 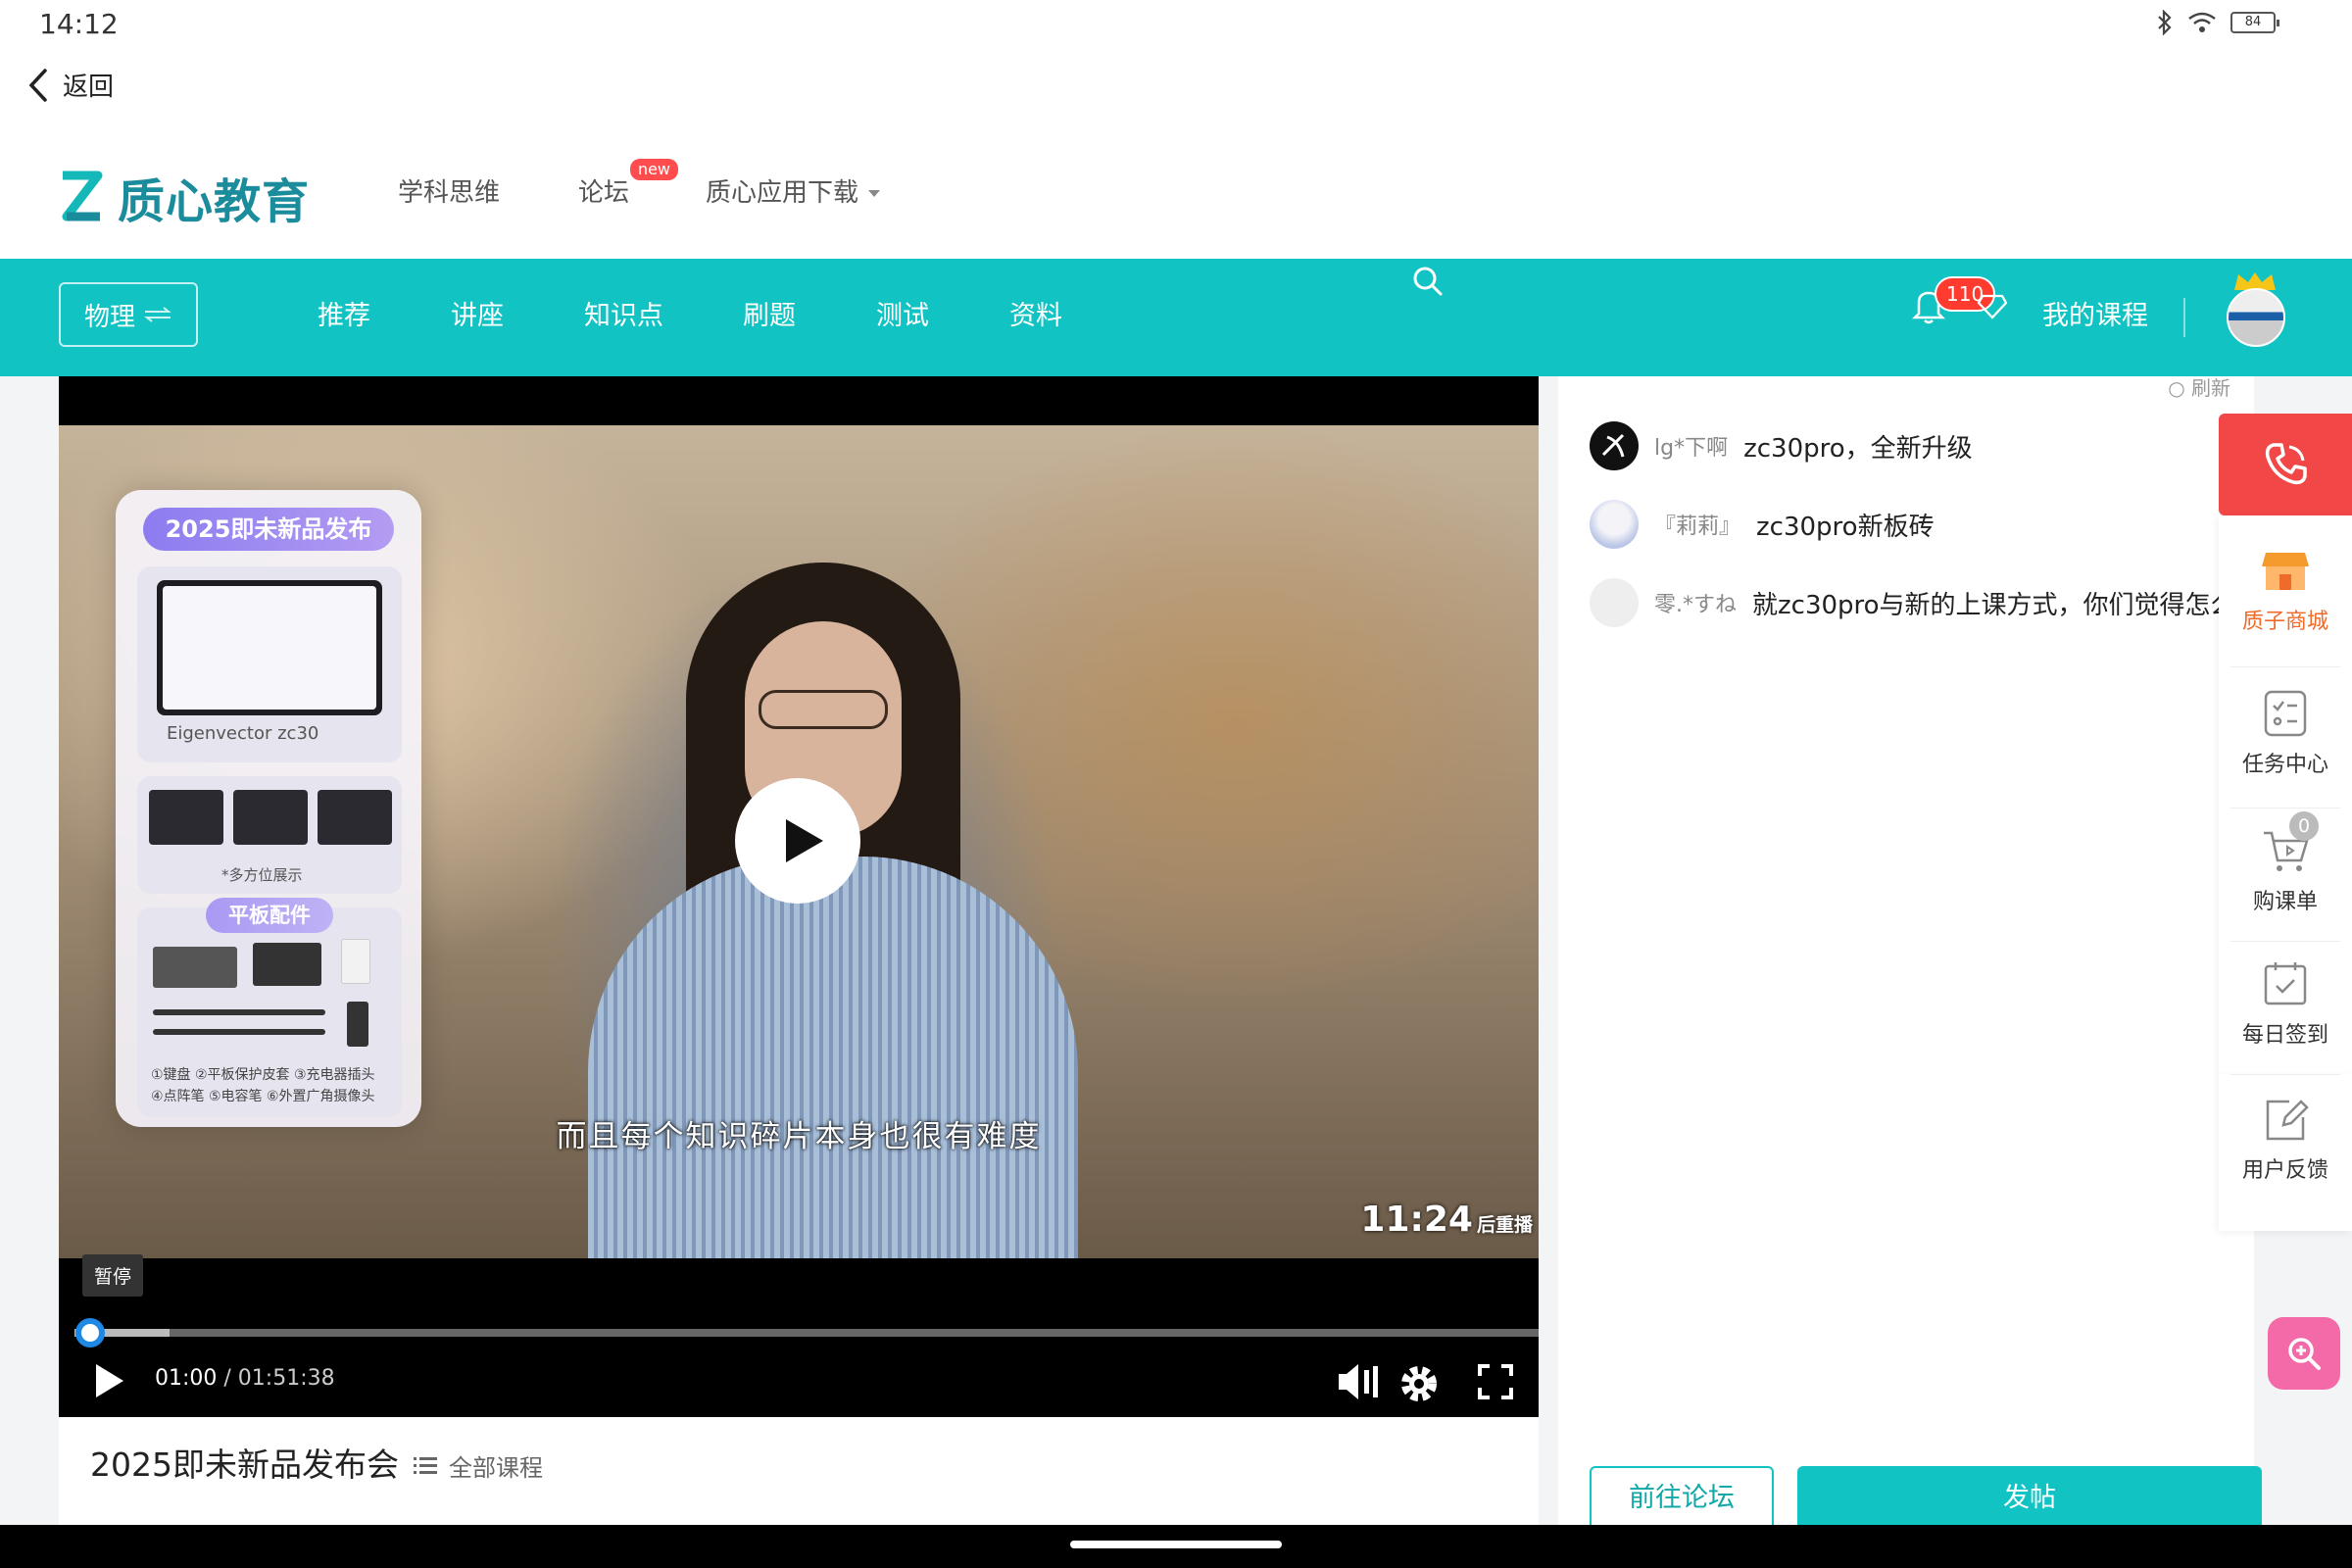 What do you see at coordinates (2210, 388) in the screenshot?
I see `refresh-label: 刷新` at bounding box center [2210, 388].